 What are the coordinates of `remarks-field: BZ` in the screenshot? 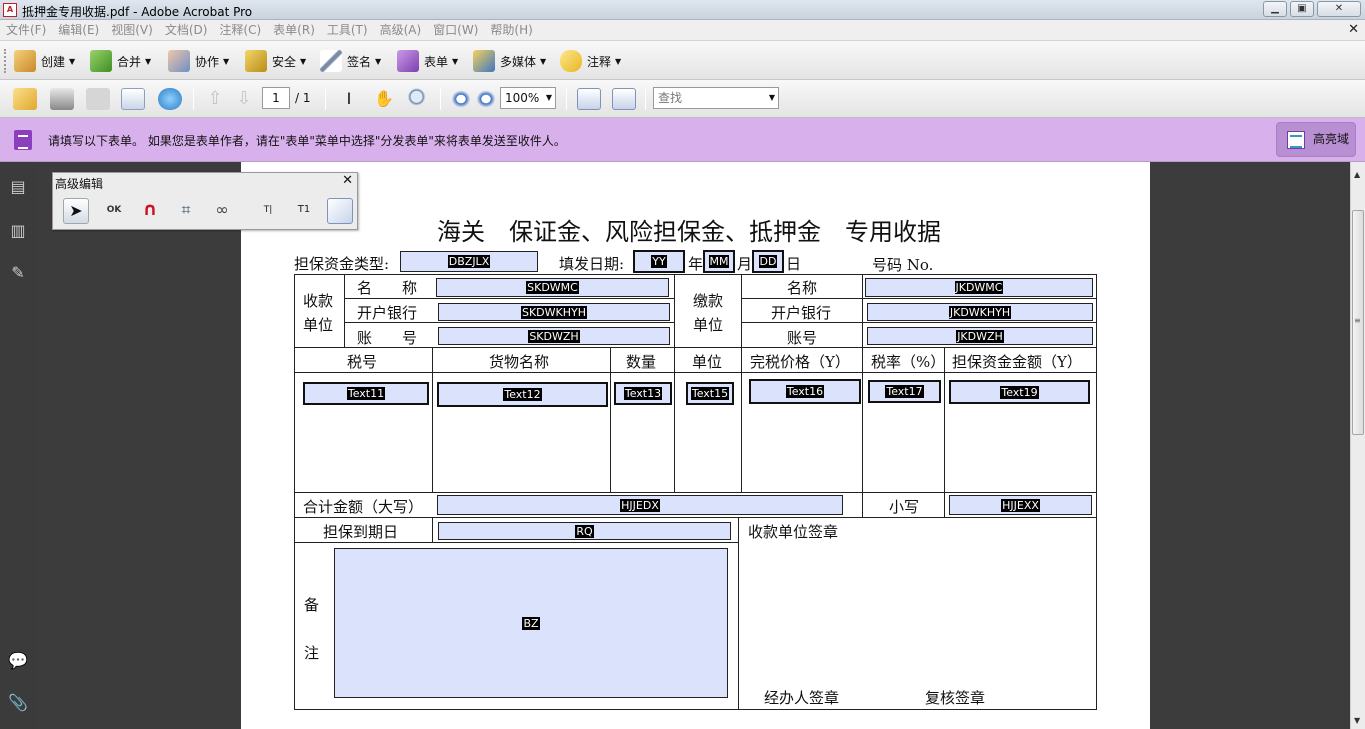 It's located at (531, 623).